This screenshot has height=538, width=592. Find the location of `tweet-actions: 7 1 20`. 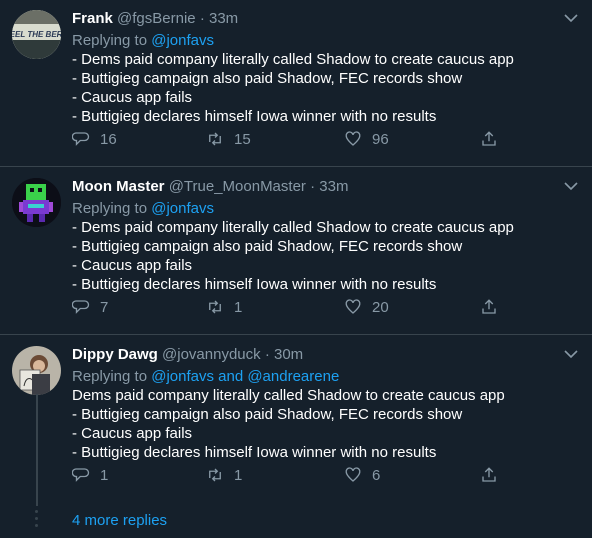

tweet-actions: 7 1 20 is located at coordinates (292, 307).